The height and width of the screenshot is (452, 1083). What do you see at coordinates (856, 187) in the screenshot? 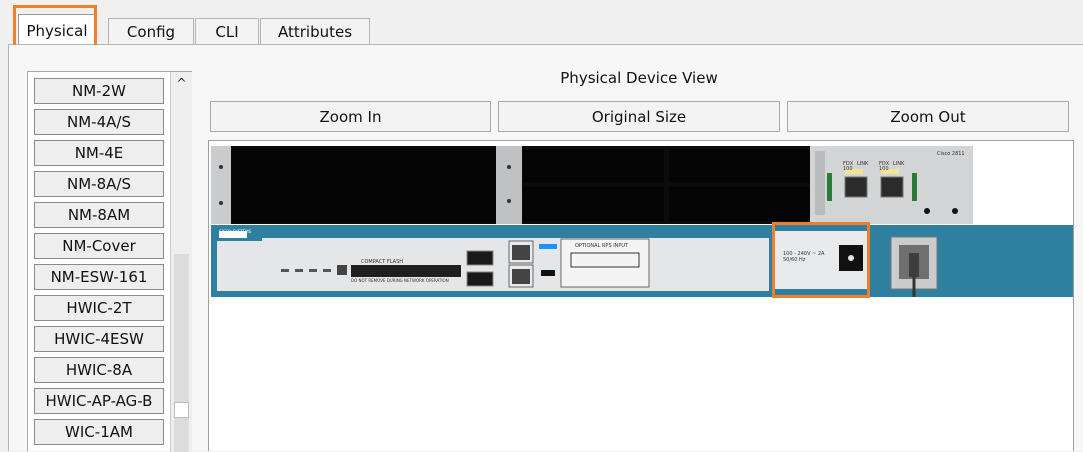
I see `fa0-0-port-icon` at bounding box center [856, 187].